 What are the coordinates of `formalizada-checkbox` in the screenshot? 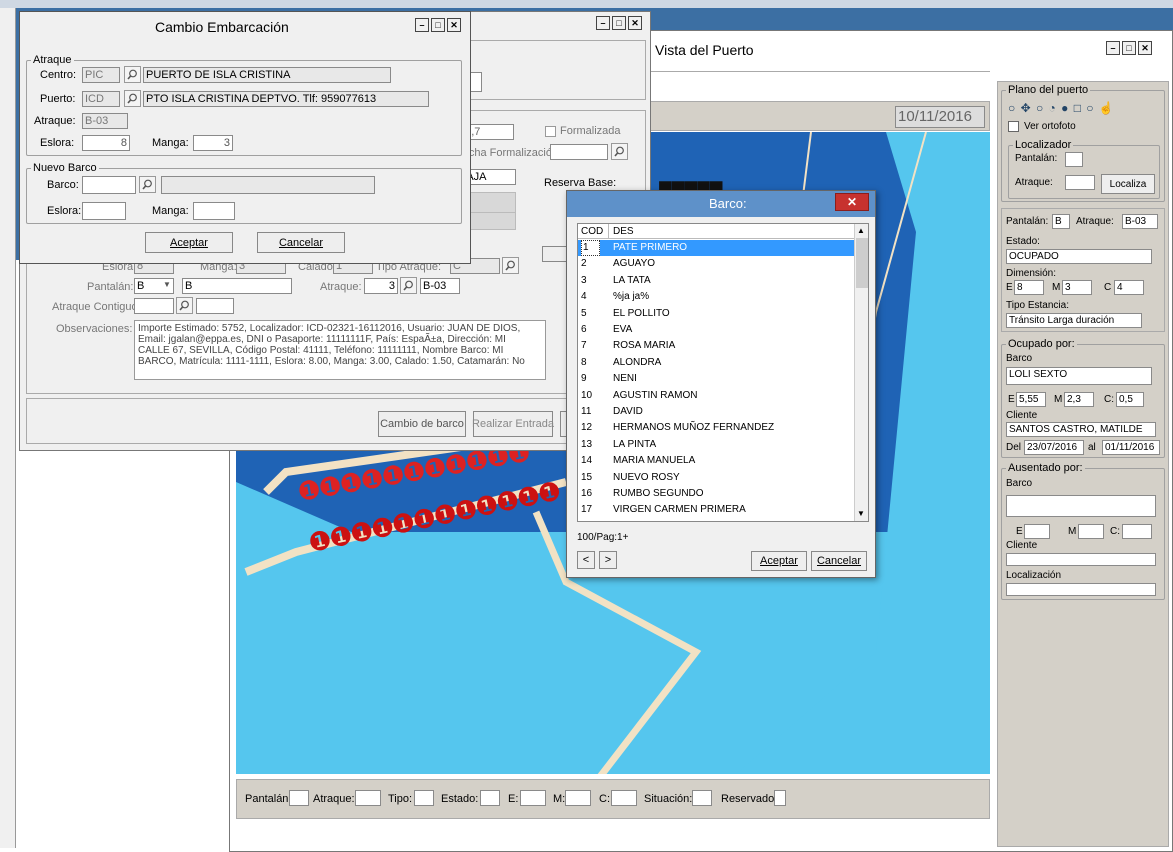 It's located at (550, 131).